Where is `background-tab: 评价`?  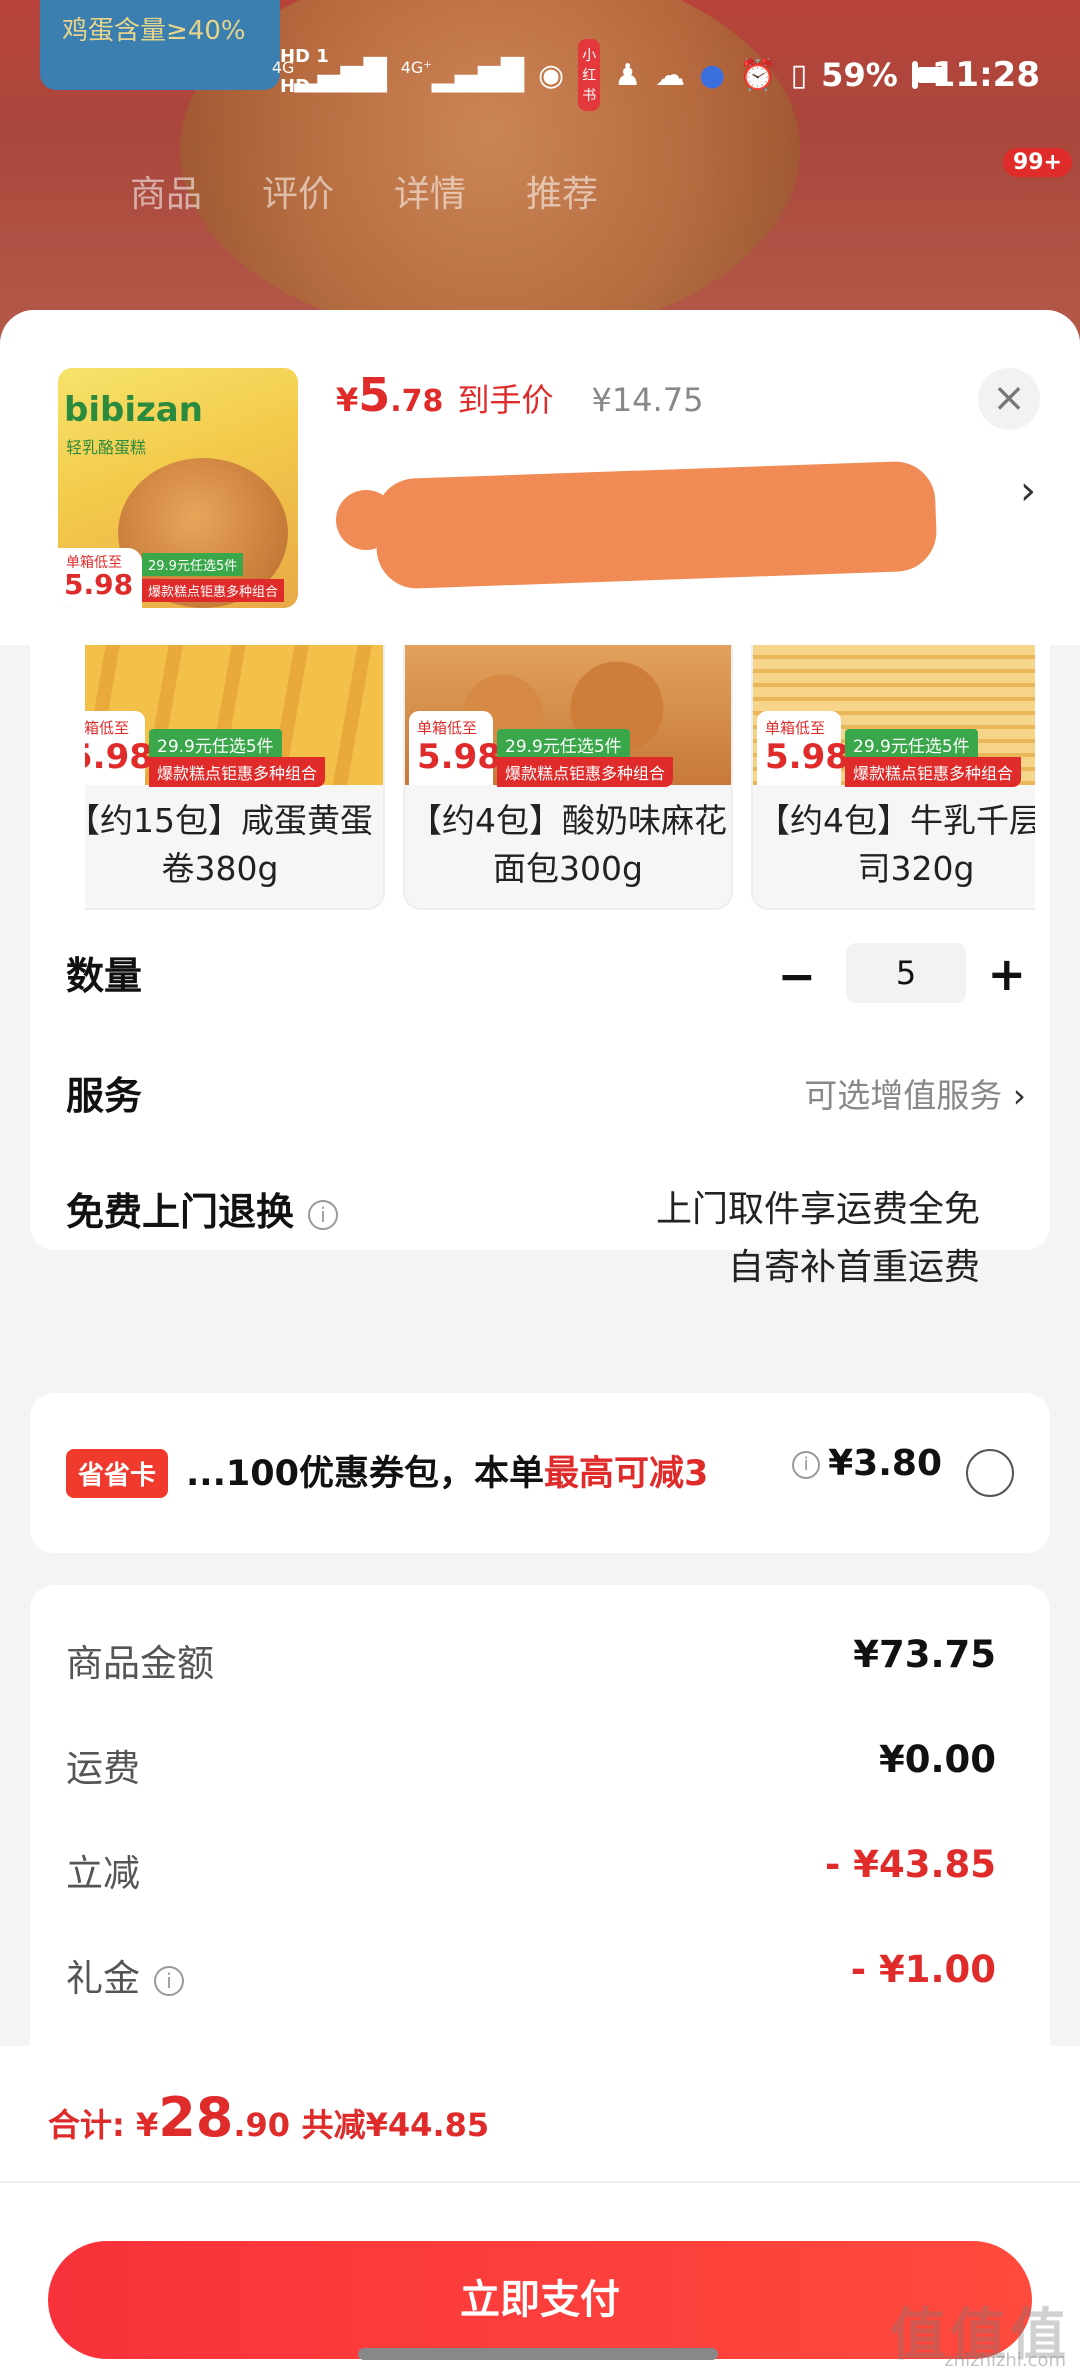
background-tab: 评价 is located at coordinates (298, 194).